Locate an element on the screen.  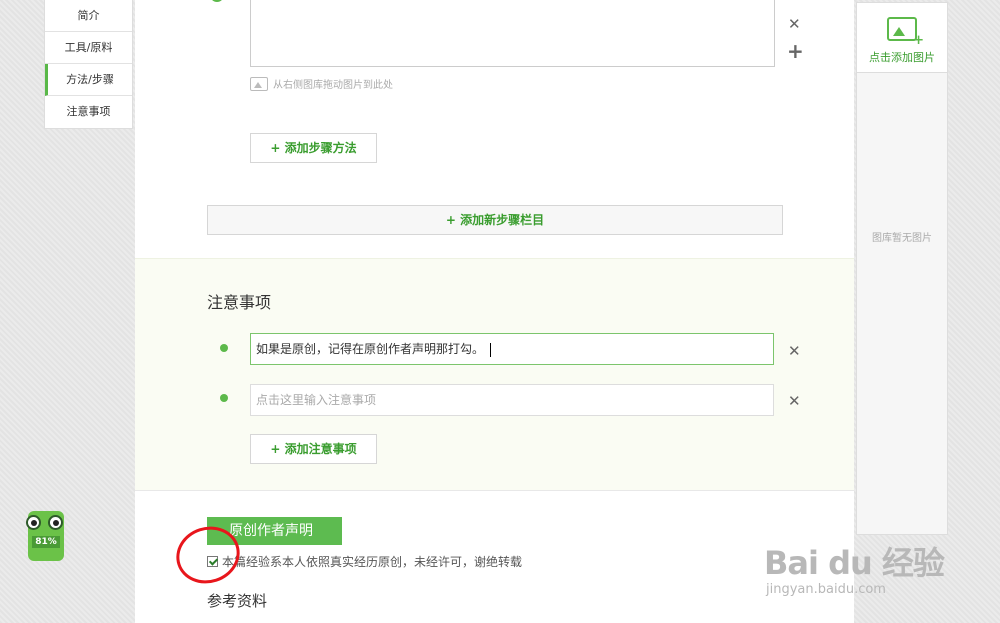
plus-icon: + is located at coordinates (795, 51).